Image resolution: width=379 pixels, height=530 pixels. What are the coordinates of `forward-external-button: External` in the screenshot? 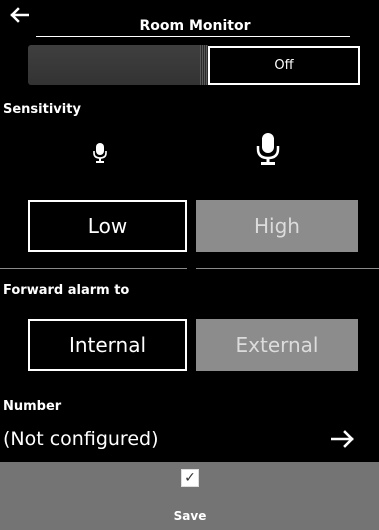 It's located at (277, 345).